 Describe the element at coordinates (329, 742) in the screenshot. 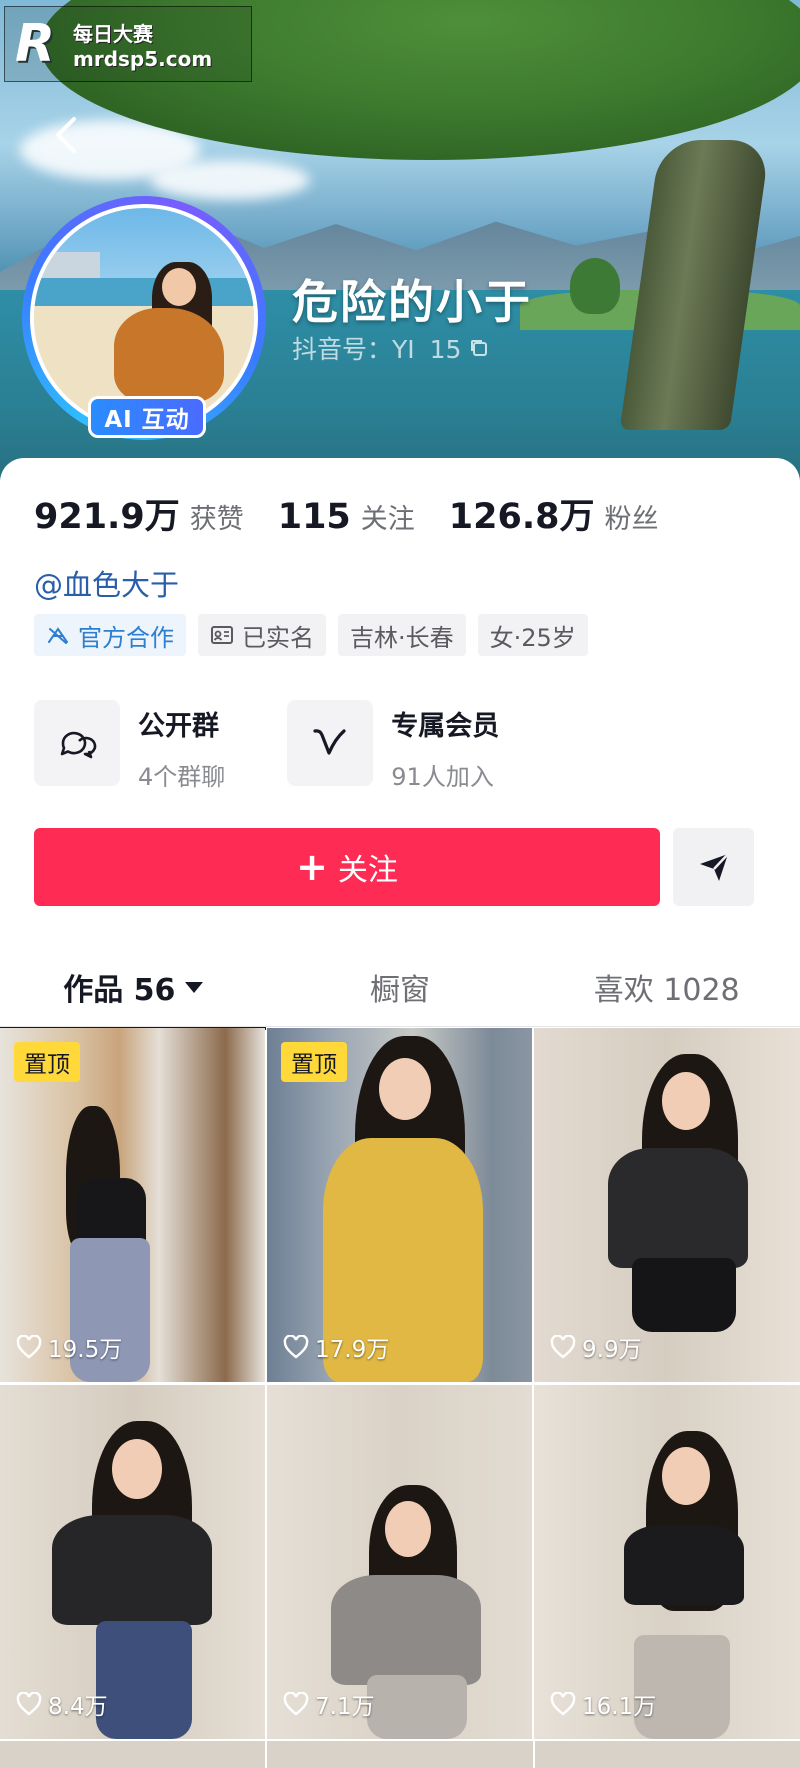

I see `member-v-icon` at that location.